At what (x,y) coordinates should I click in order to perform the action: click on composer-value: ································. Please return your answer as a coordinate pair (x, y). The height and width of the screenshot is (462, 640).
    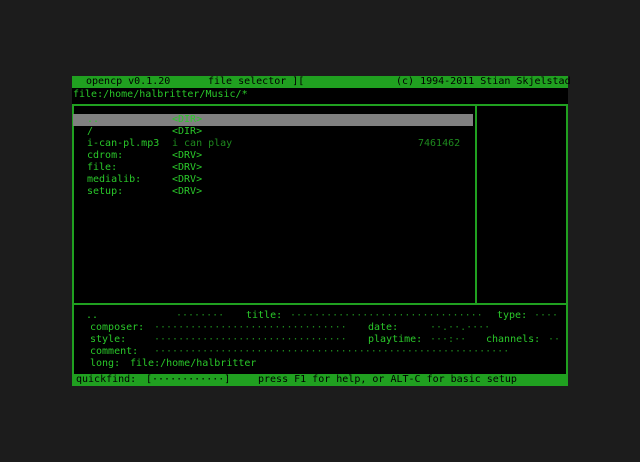
    Looking at the image, I should click on (250, 327).